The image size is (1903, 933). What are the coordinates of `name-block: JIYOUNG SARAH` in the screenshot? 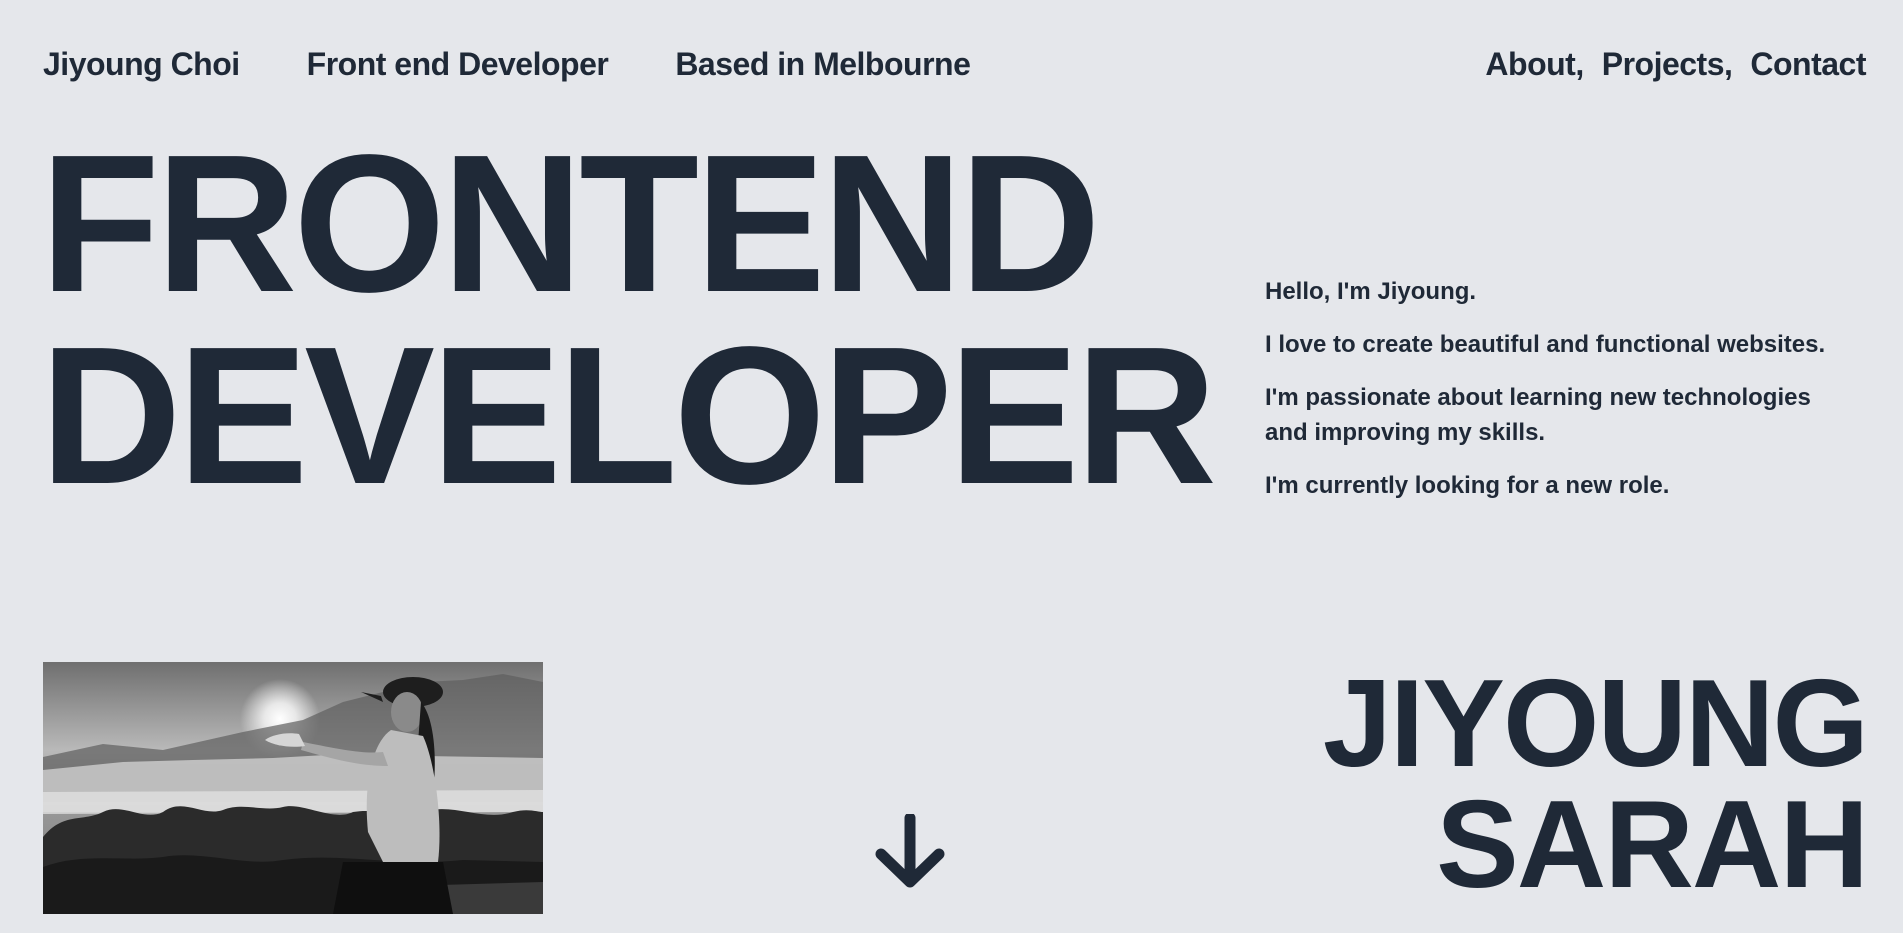 It's located at (1595, 784).